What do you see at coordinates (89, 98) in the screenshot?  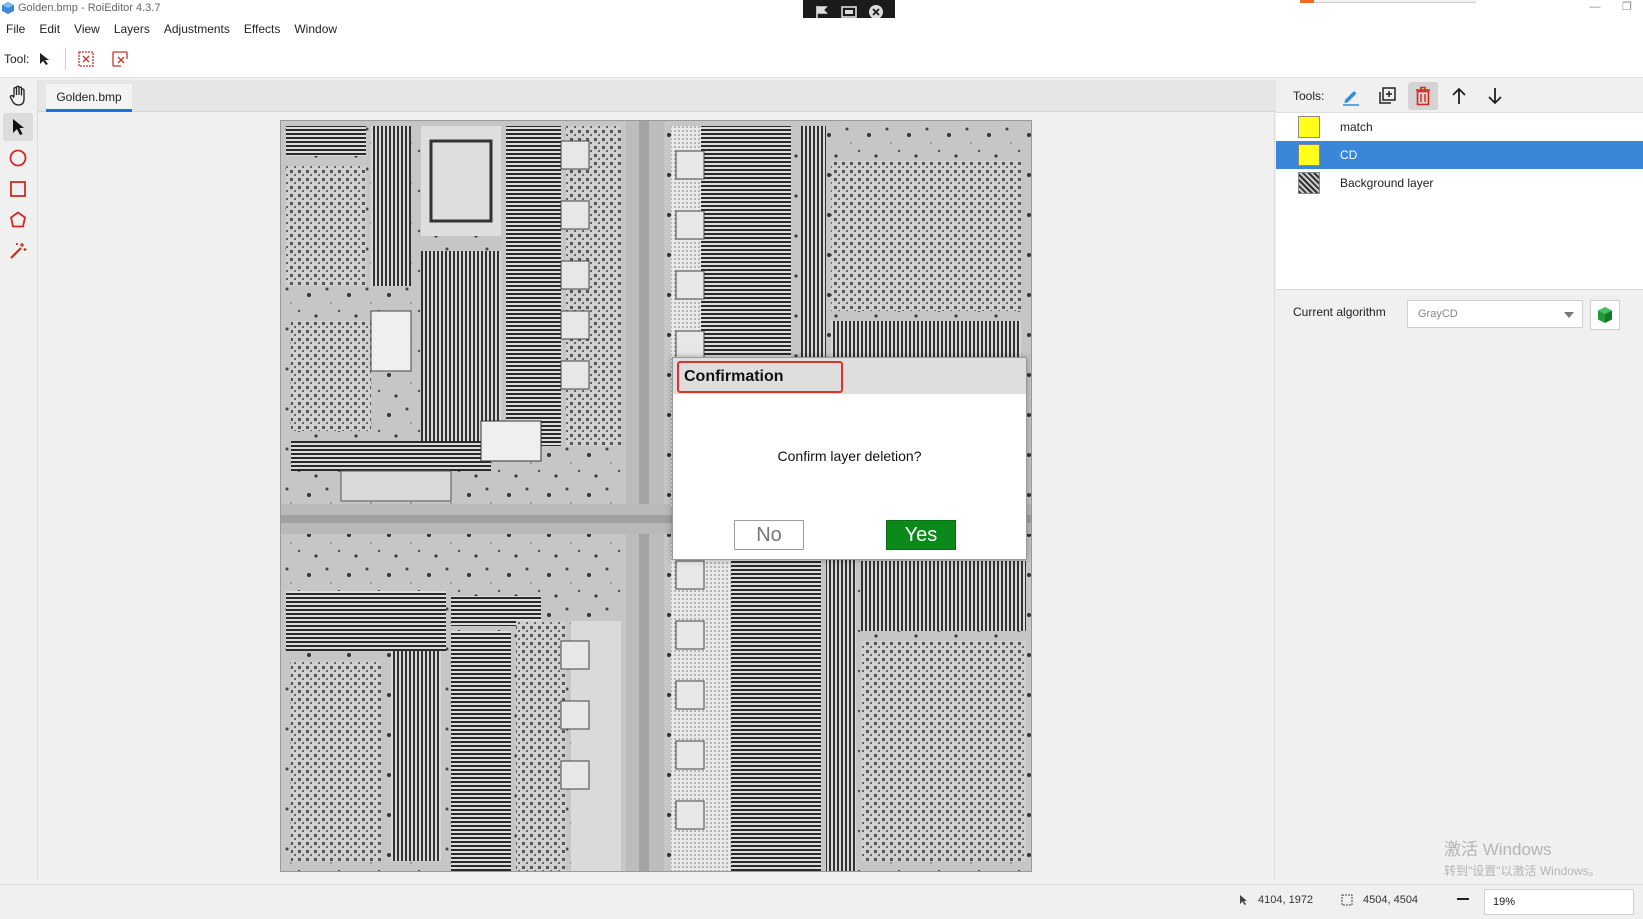 I see `tab-golden-bmp: Golden.bmp` at bounding box center [89, 98].